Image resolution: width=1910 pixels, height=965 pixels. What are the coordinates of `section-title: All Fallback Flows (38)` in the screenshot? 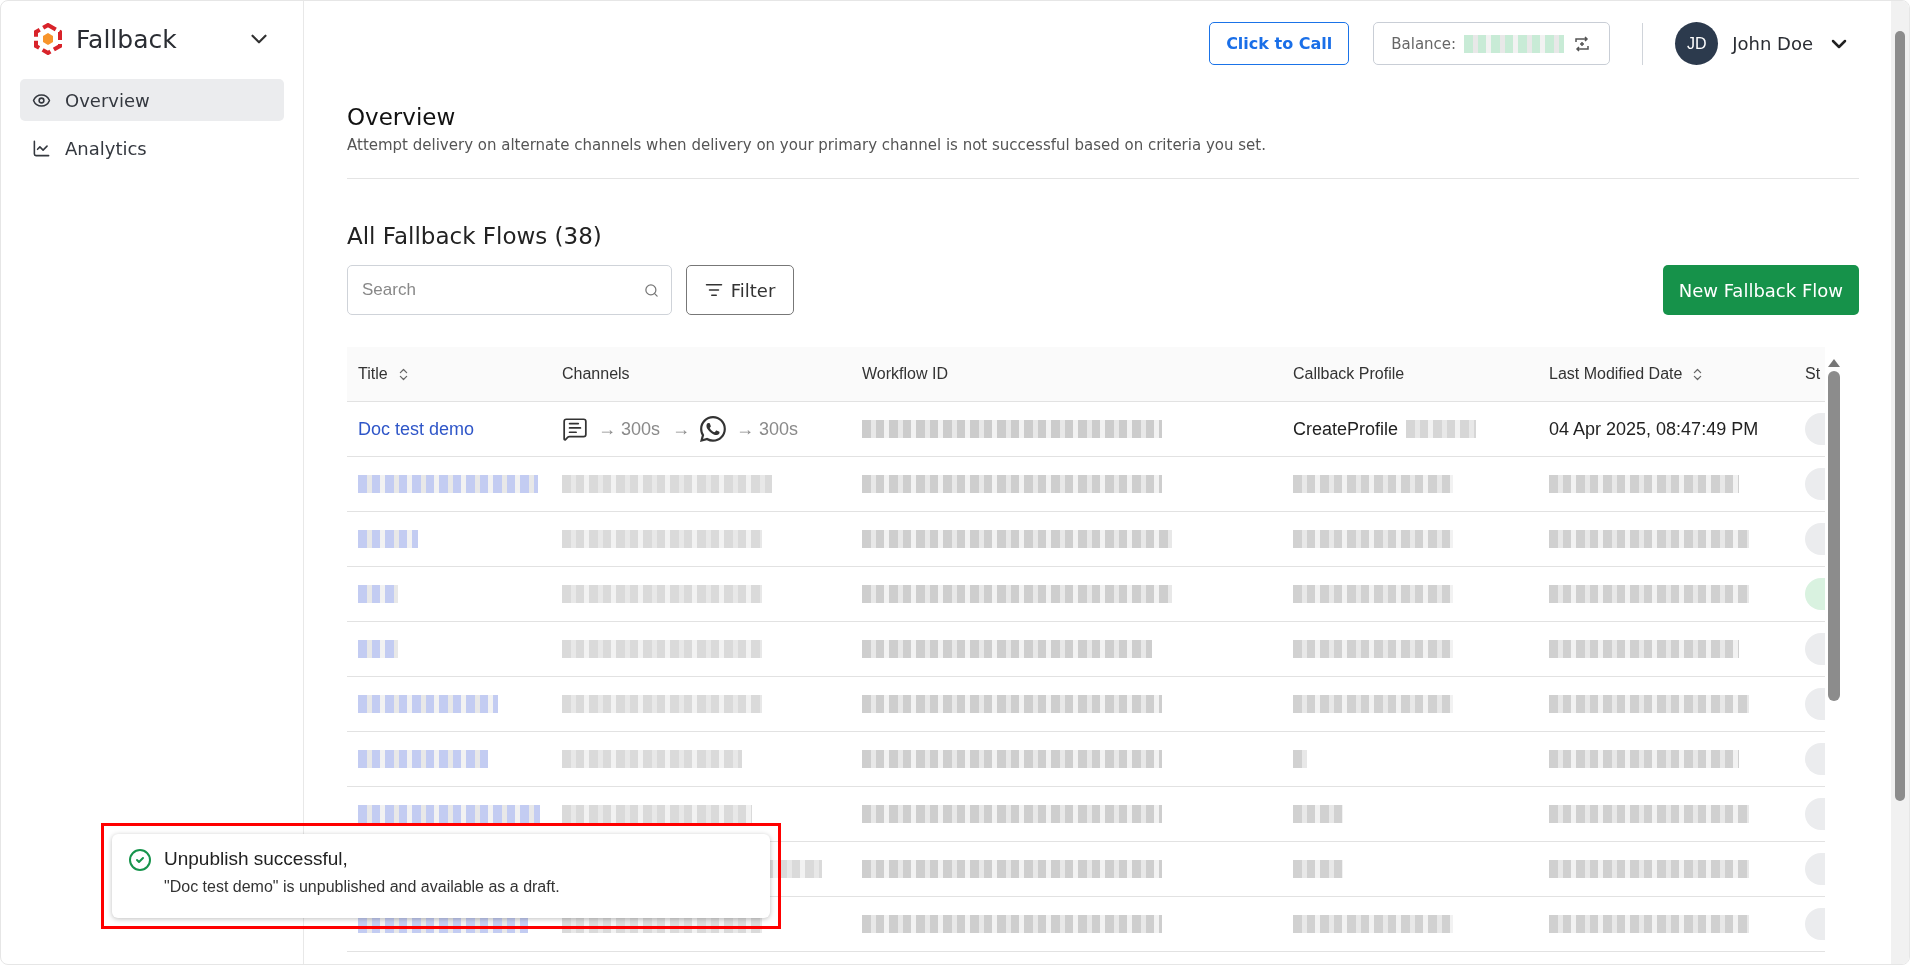 It's located at (475, 236).